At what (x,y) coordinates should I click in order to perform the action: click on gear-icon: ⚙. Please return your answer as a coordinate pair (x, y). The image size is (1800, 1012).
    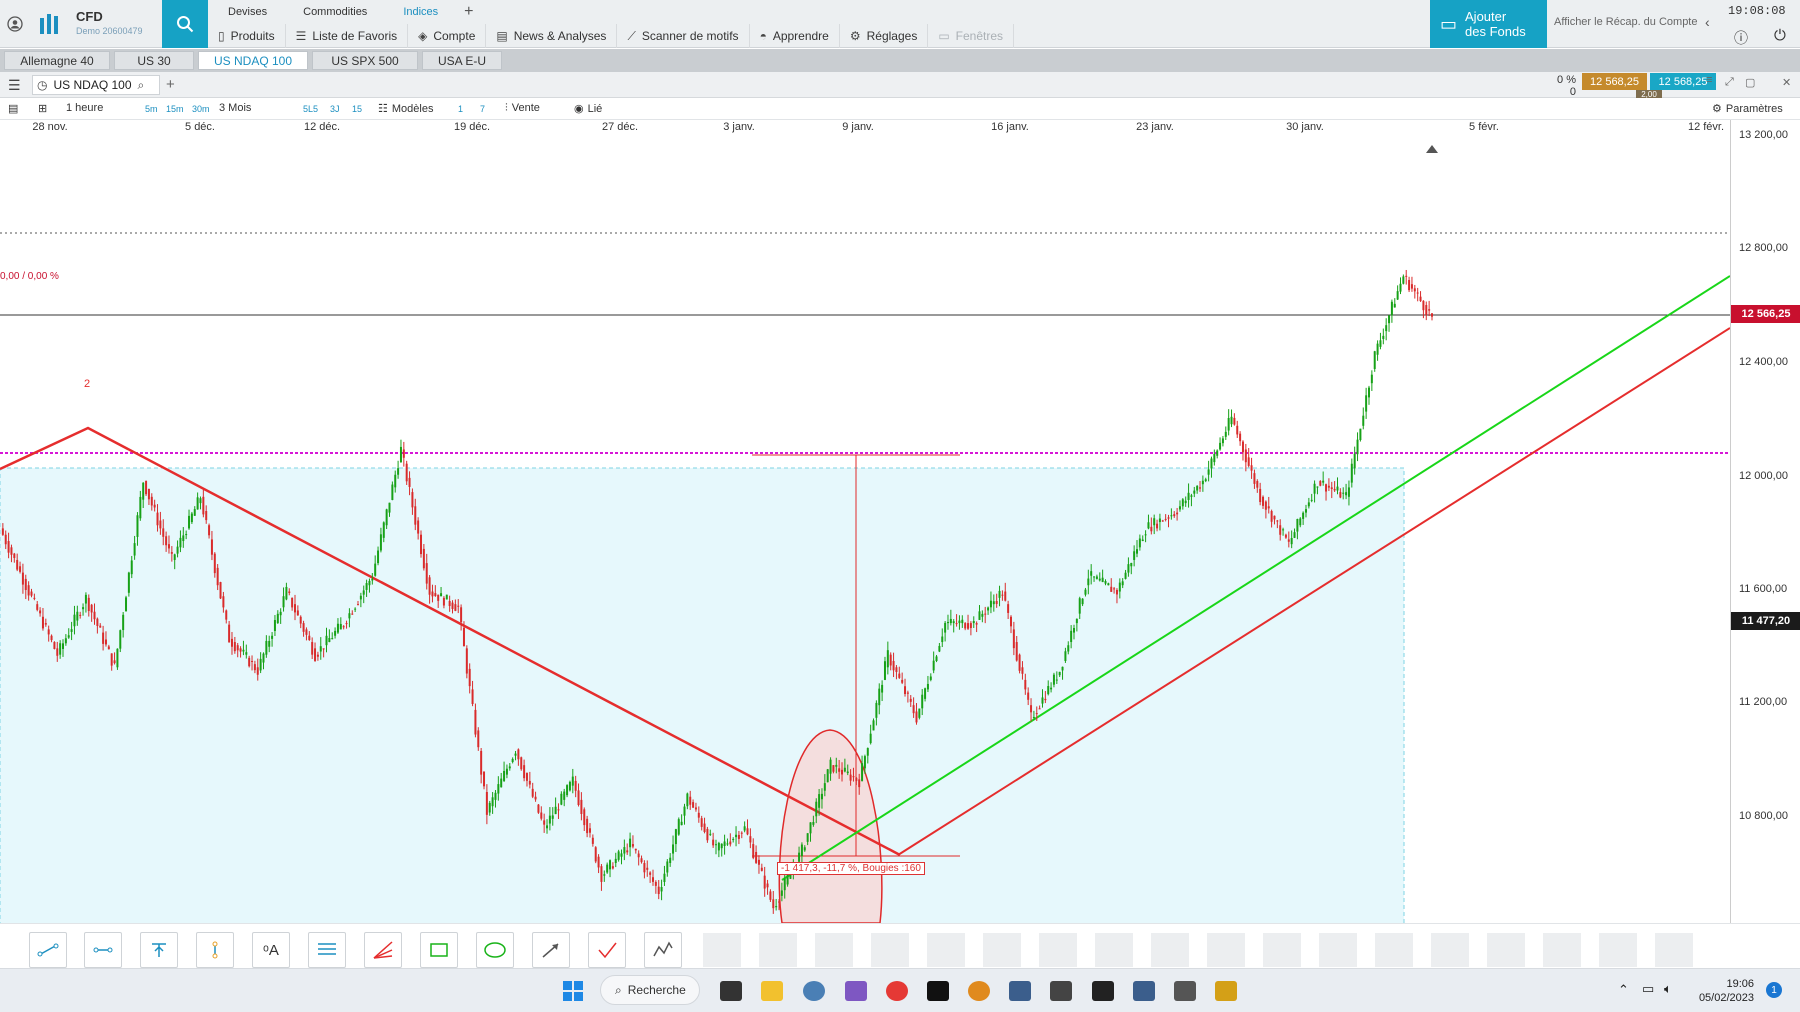
    Looking at the image, I should click on (855, 36).